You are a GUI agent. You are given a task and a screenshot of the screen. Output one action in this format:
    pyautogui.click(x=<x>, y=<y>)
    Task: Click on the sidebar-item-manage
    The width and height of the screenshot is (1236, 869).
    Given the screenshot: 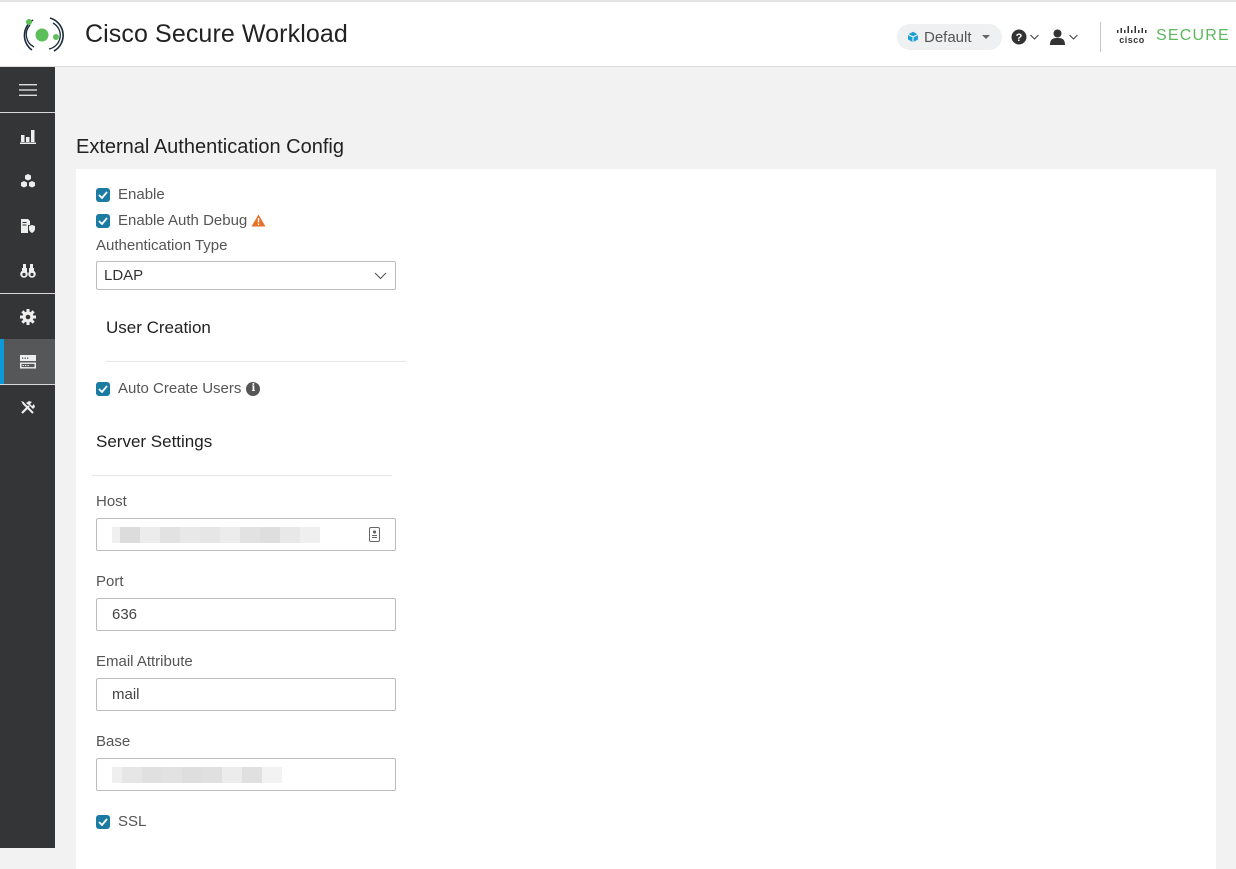 What is the action you would take?
    pyautogui.click(x=27, y=316)
    